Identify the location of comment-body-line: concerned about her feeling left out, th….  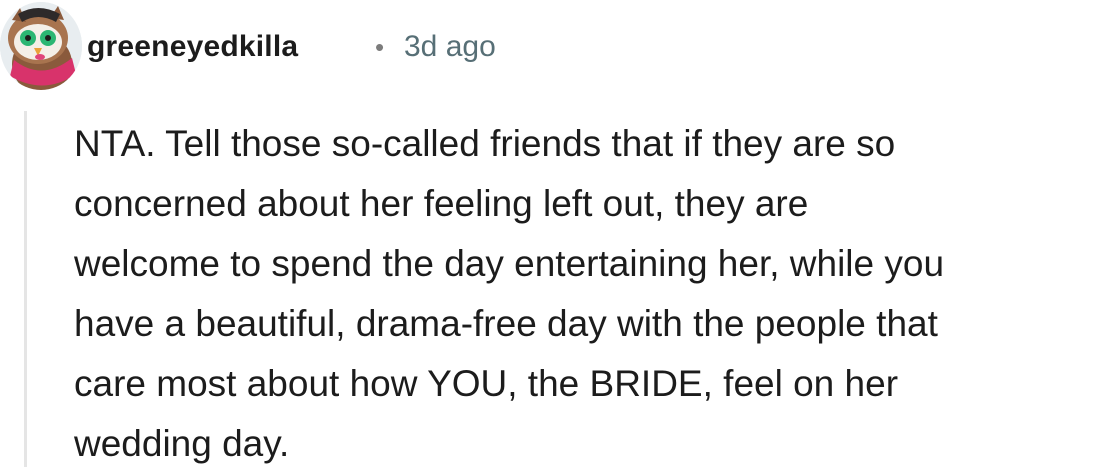
(441, 203).